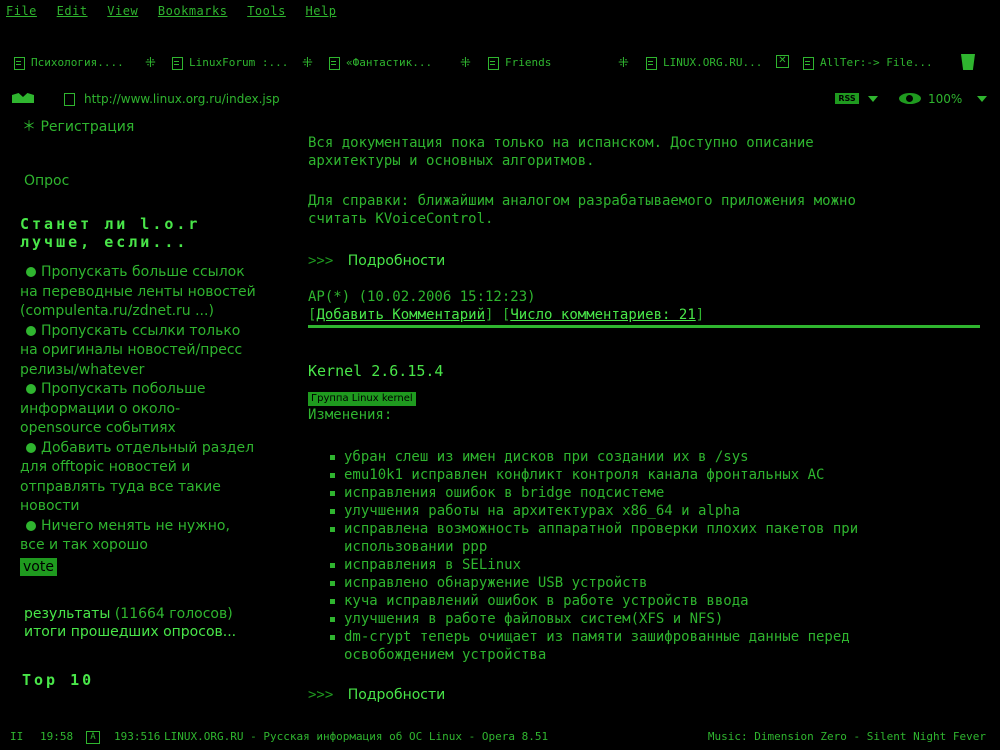 The height and width of the screenshot is (750, 1000). Describe the element at coordinates (519, 63) in the screenshot. I see `tab-friends: Friends` at that location.